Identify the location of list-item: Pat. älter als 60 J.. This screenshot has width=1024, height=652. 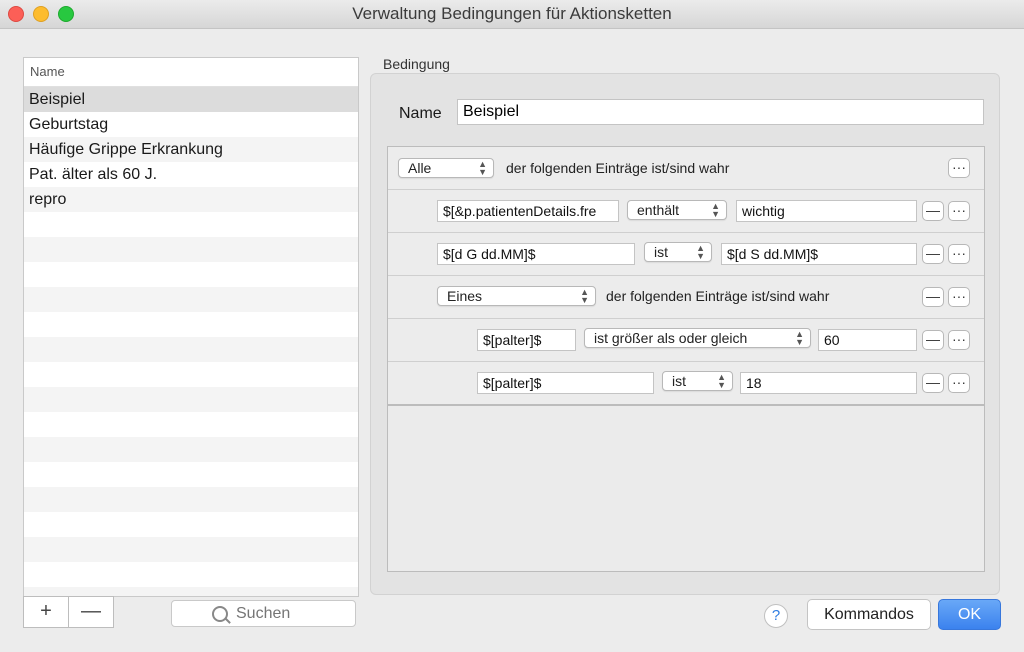
(191, 174).